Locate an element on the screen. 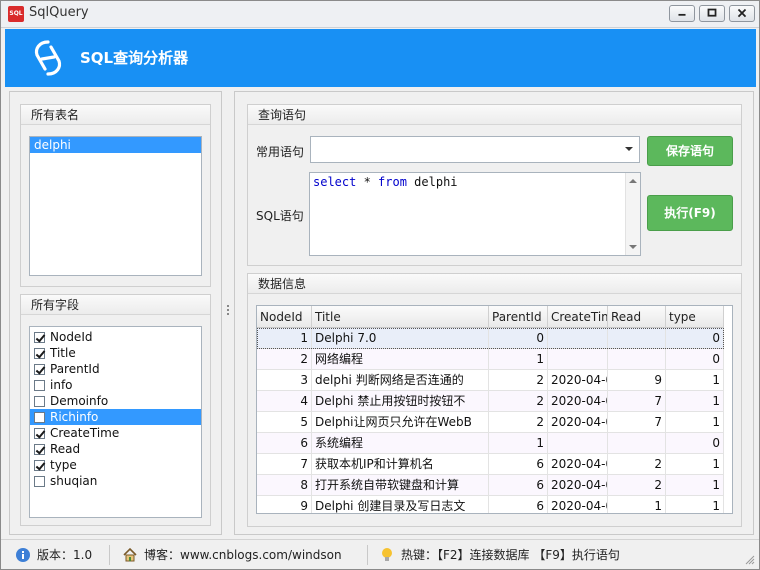 The image size is (760, 570). chevron-down-icon is located at coordinates (629, 149).